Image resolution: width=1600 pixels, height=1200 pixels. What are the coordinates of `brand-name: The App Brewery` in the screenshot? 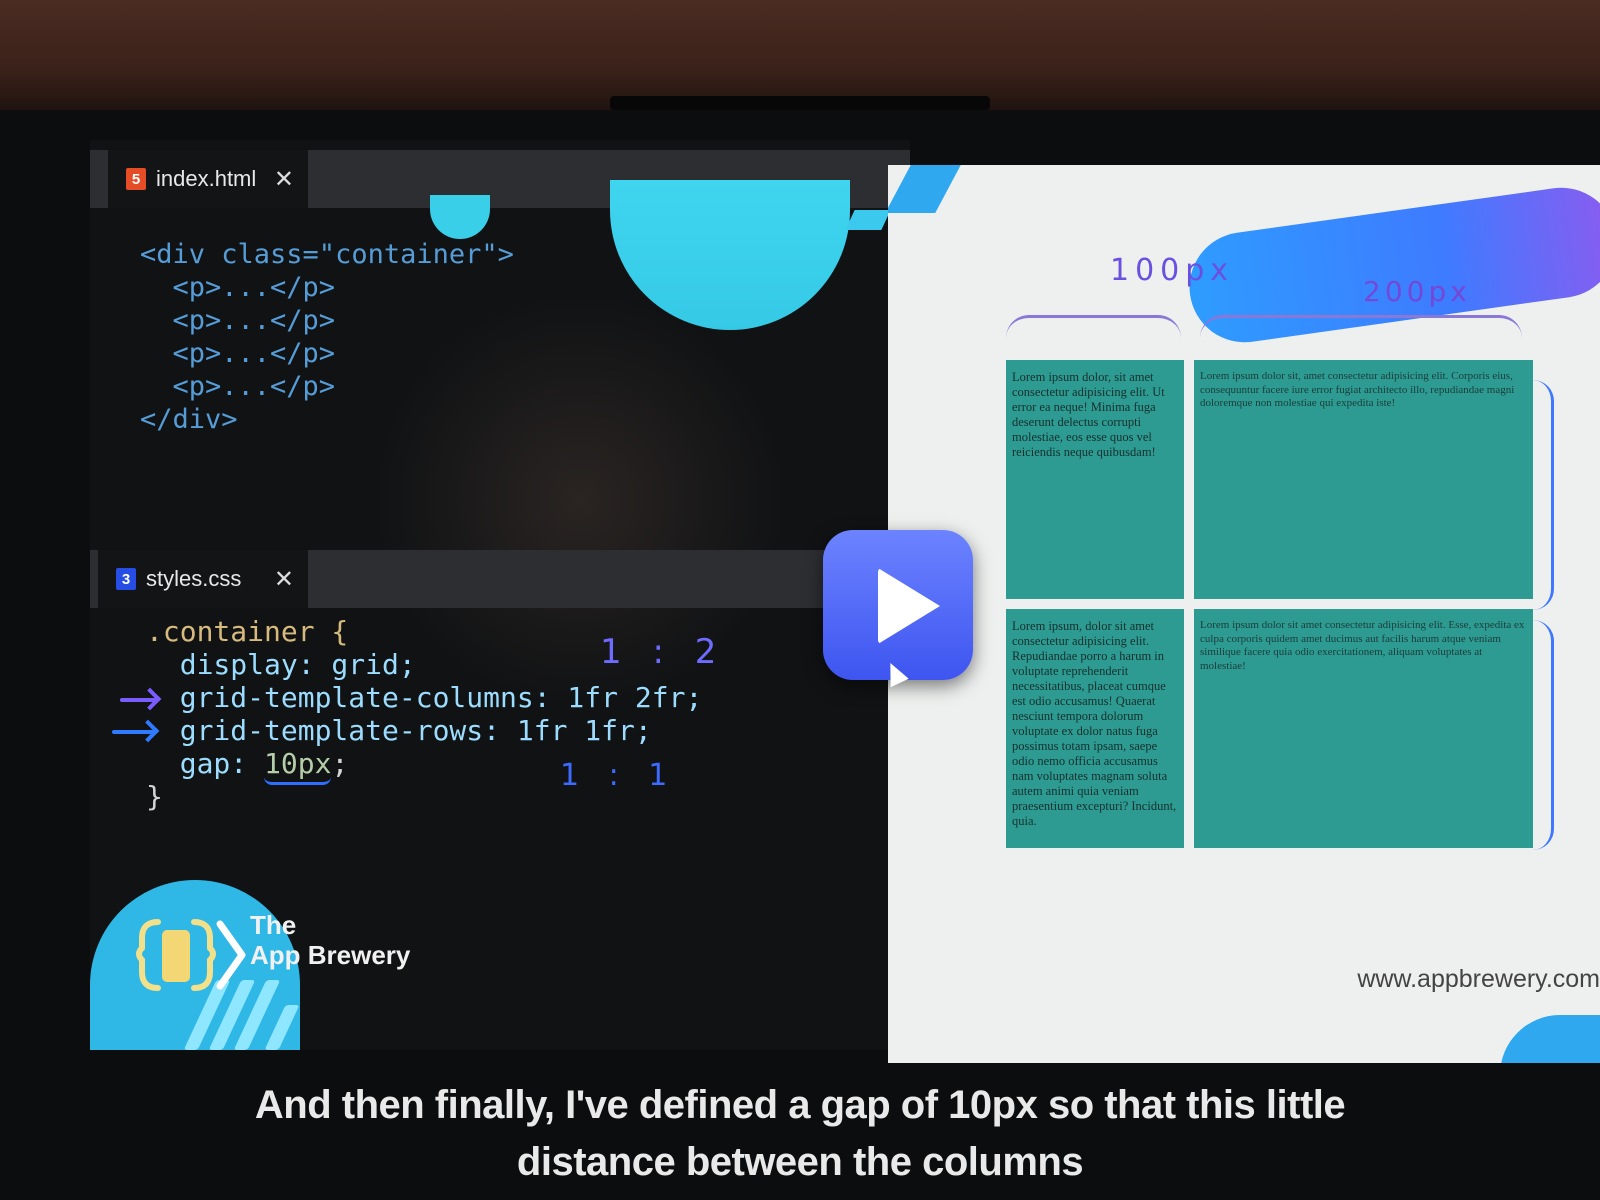 It's located at (330, 940).